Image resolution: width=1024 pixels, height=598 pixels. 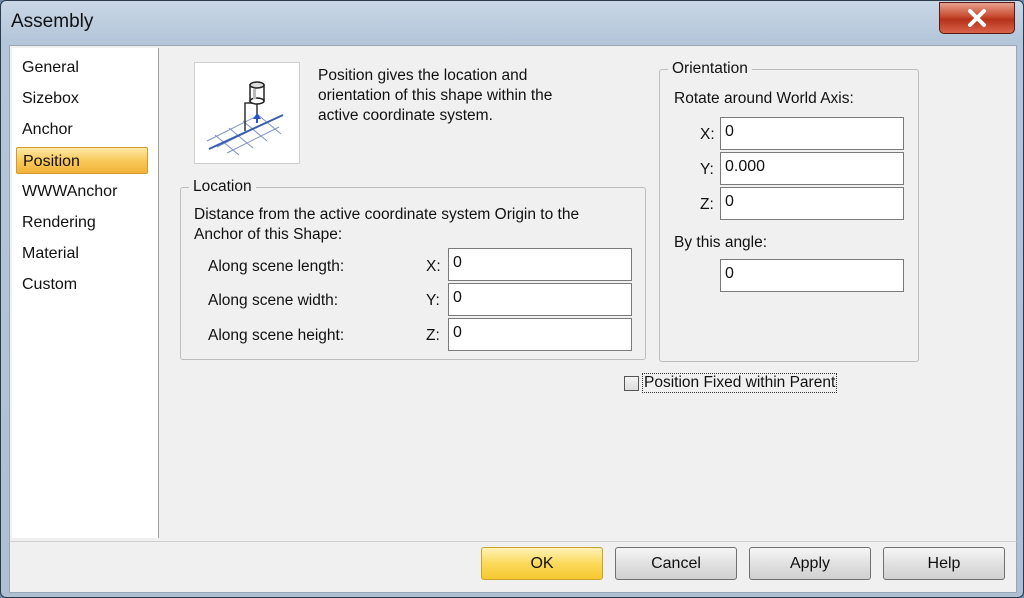 What do you see at coordinates (82, 253) in the screenshot?
I see `nav-item-material: Material` at bounding box center [82, 253].